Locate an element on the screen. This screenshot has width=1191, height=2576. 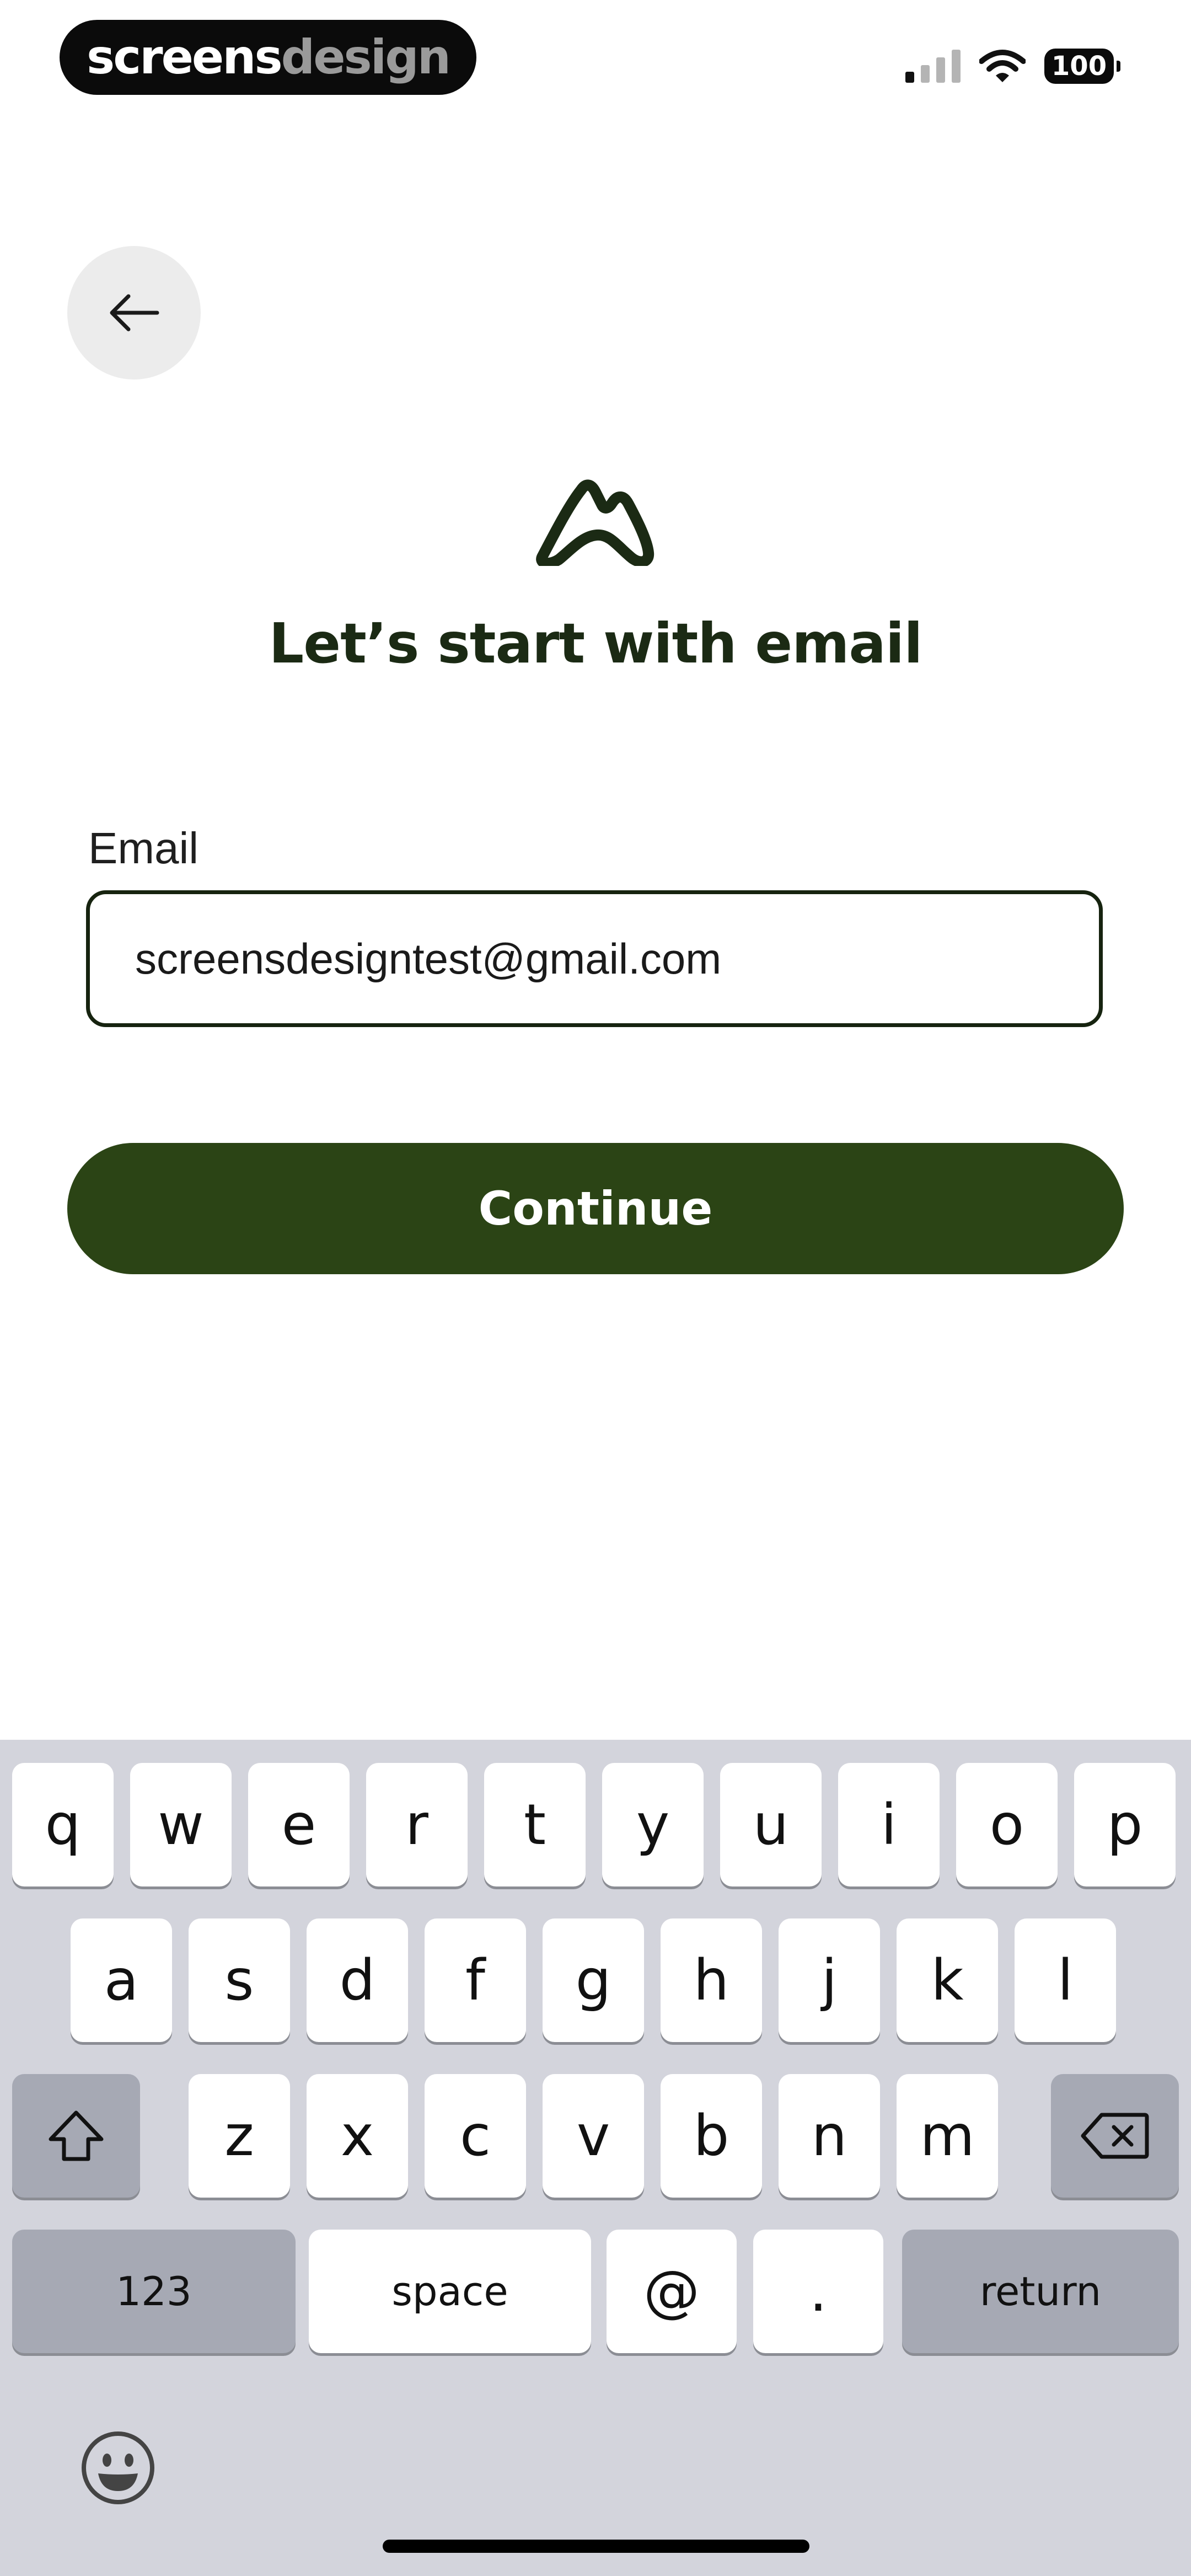
status-icons: 100 is located at coordinates (1013, 66).